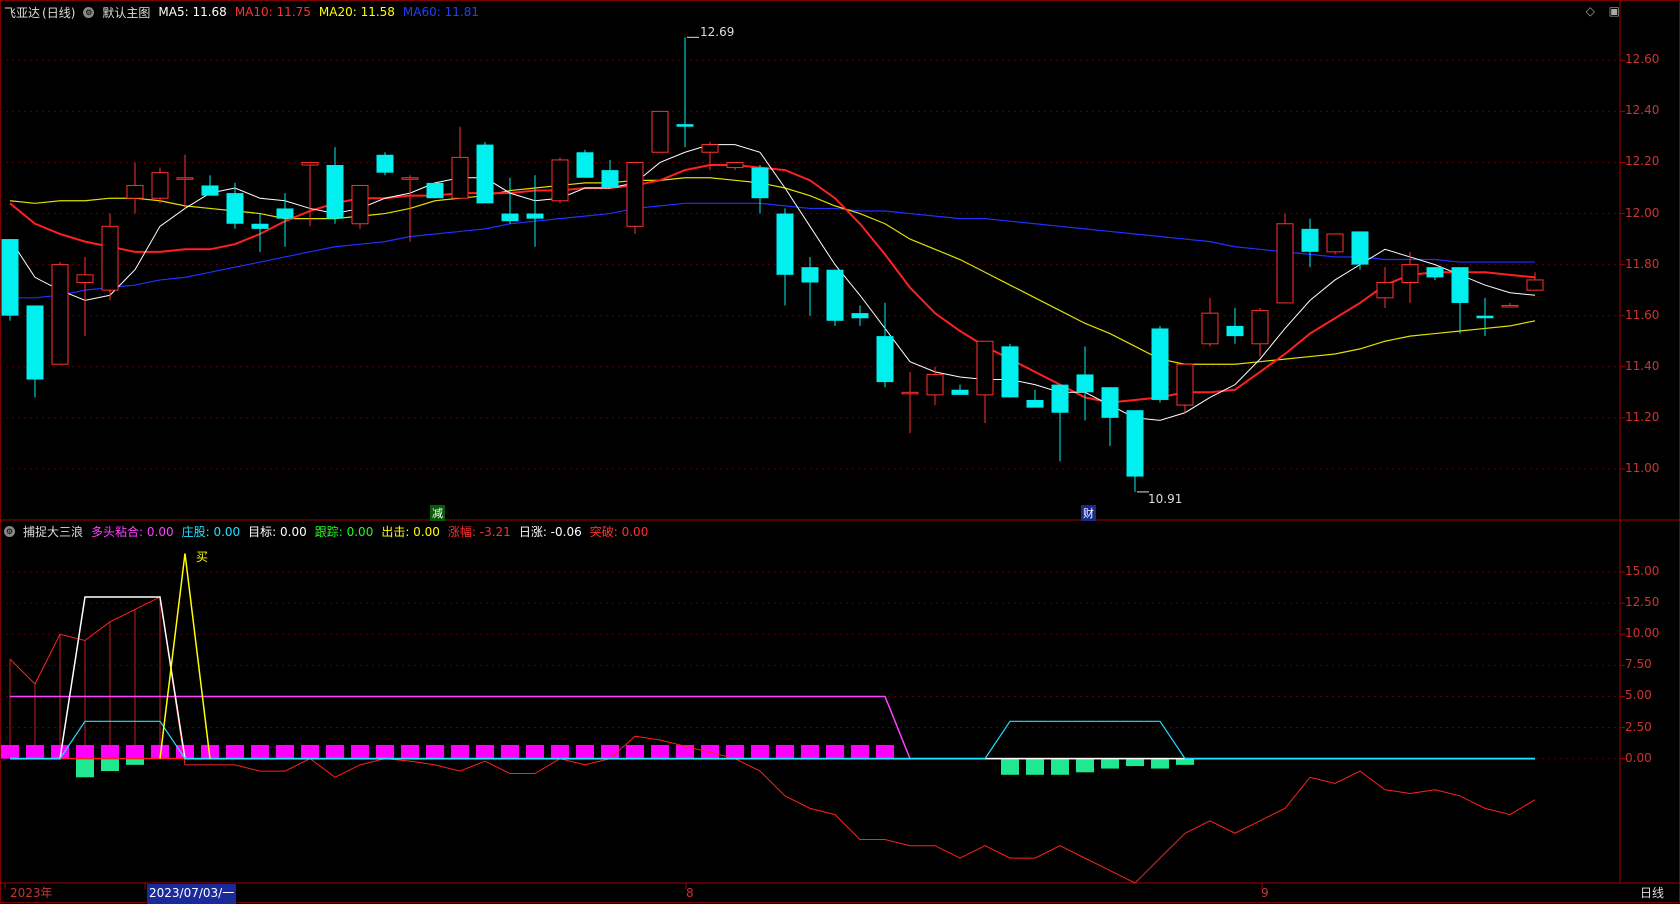 The height and width of the screenshot is (904, 1680). Describe the element at coordinates (1598, 11) in the screenshot. I see `window-controls: ◇ ▣` at that location.